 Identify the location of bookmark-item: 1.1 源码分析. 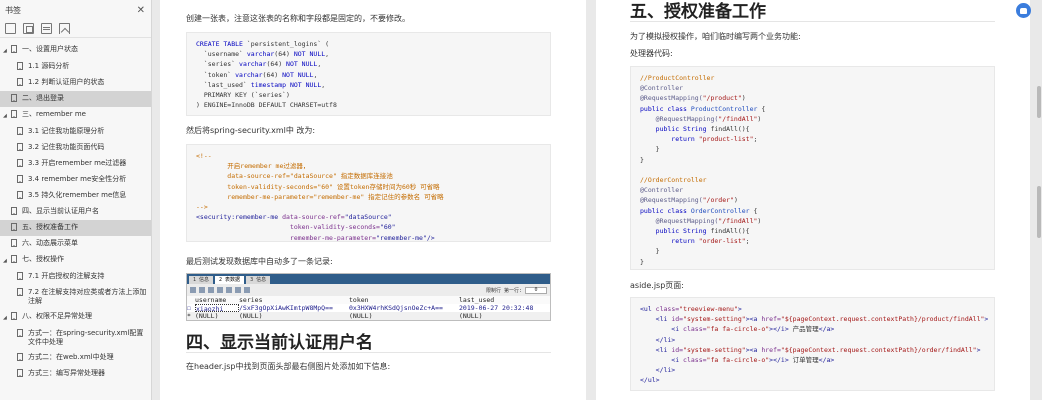
(75, 67).